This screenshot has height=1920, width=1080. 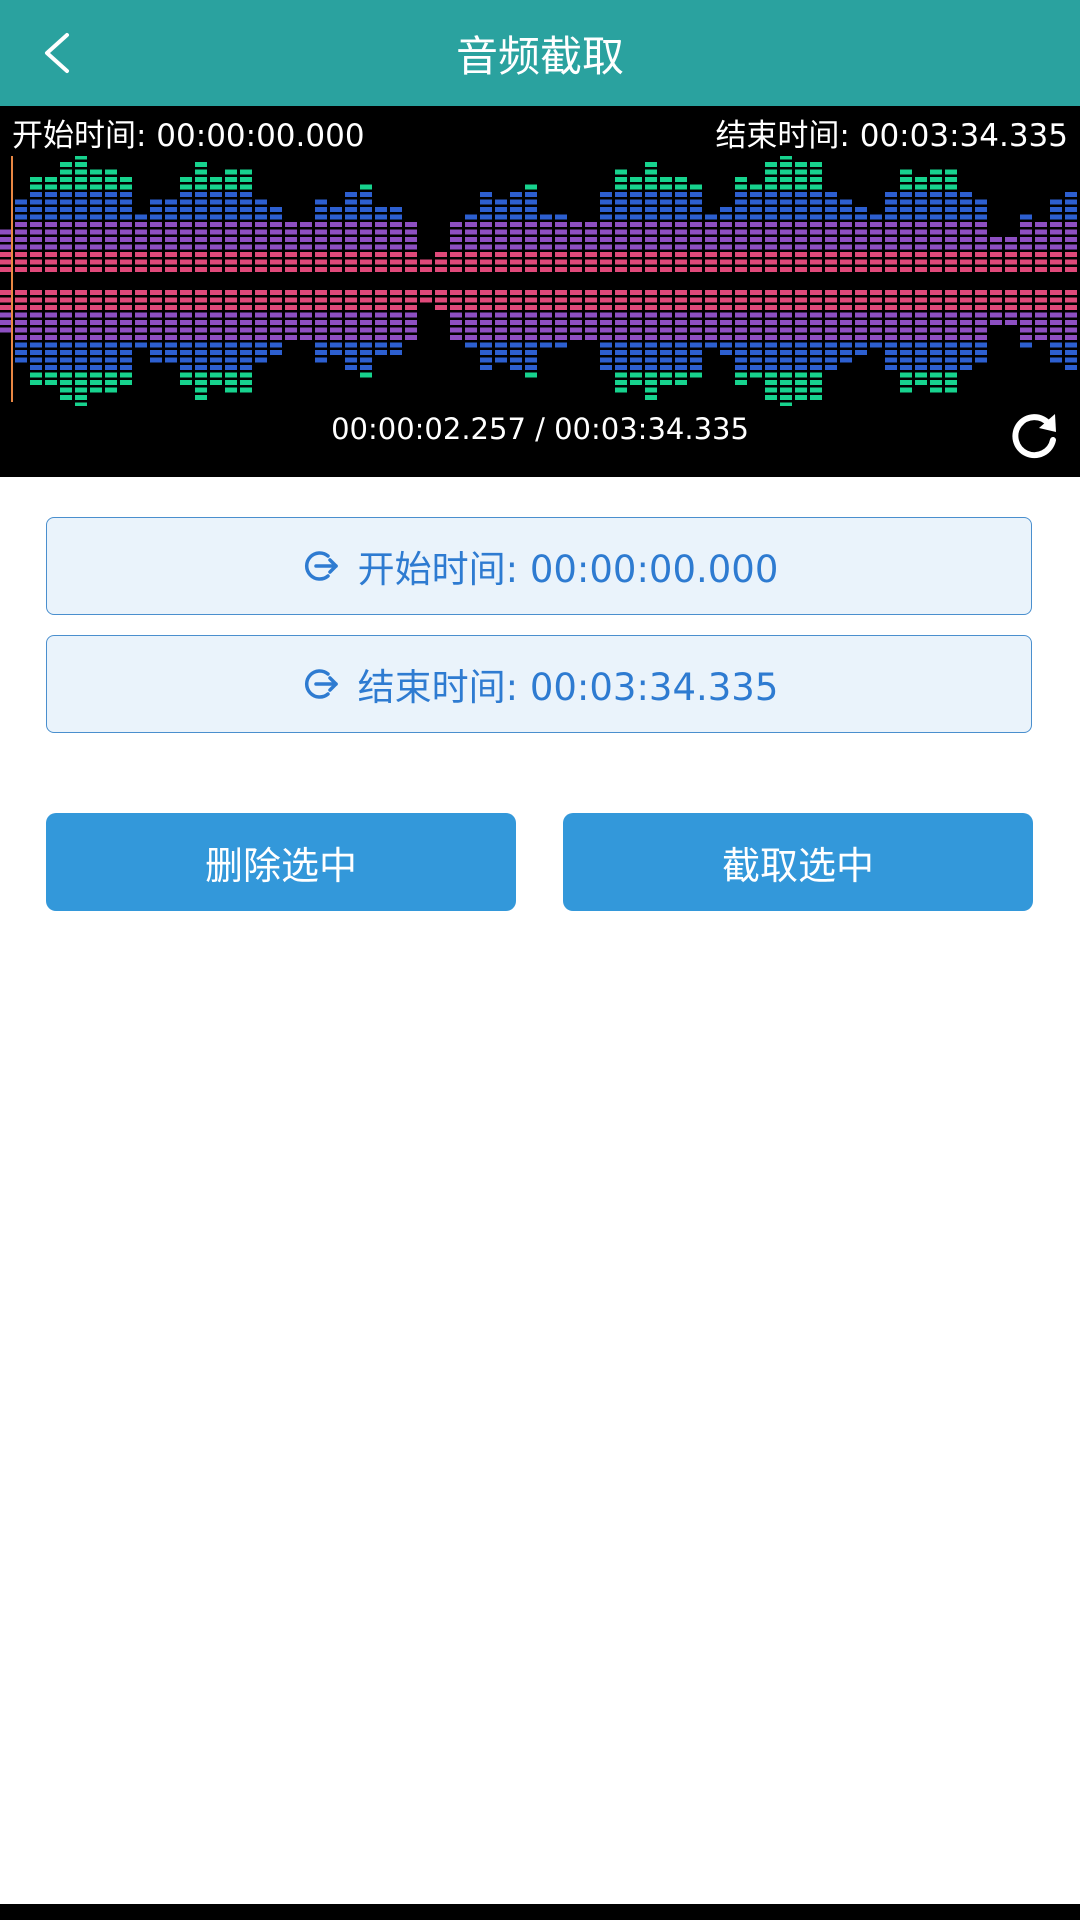 I want to click on playhead-marker, so click(x=12, y=279).